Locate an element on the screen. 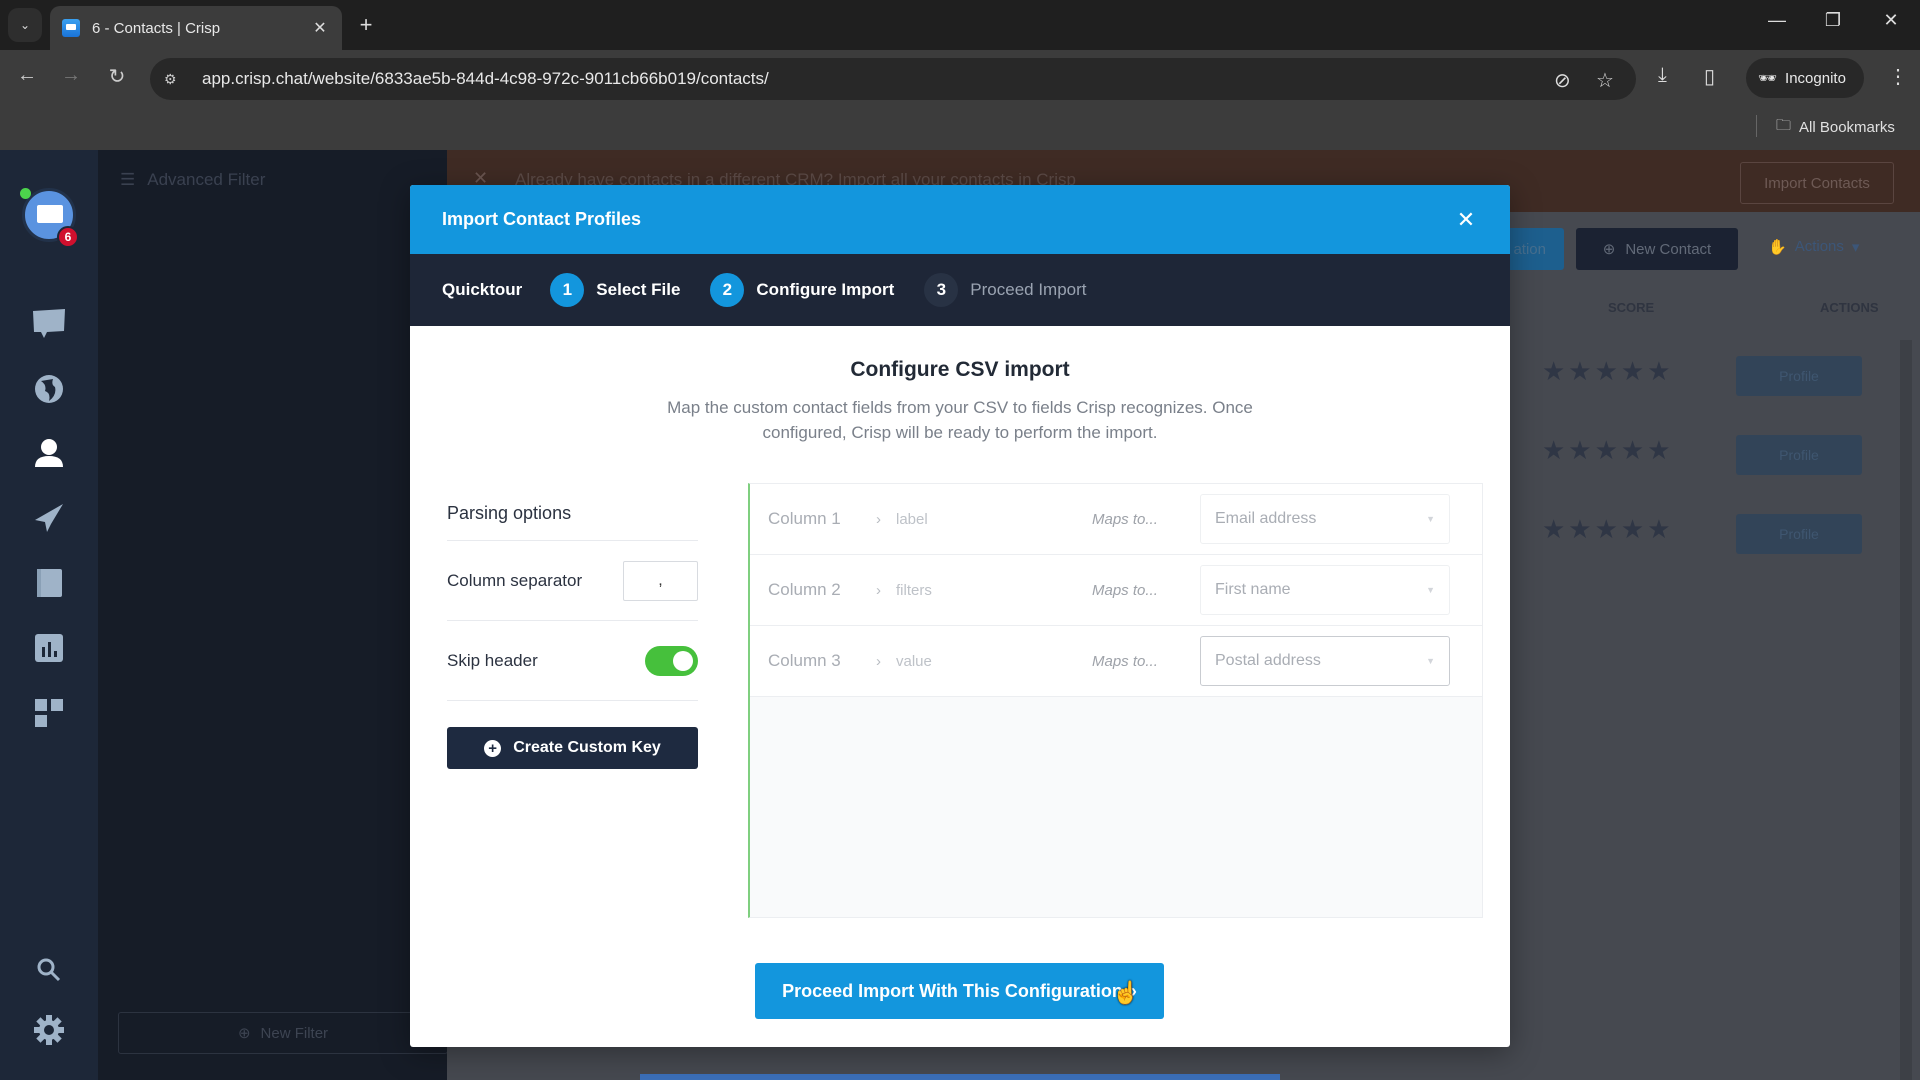  book-icon is located at coordinates (49, 583).